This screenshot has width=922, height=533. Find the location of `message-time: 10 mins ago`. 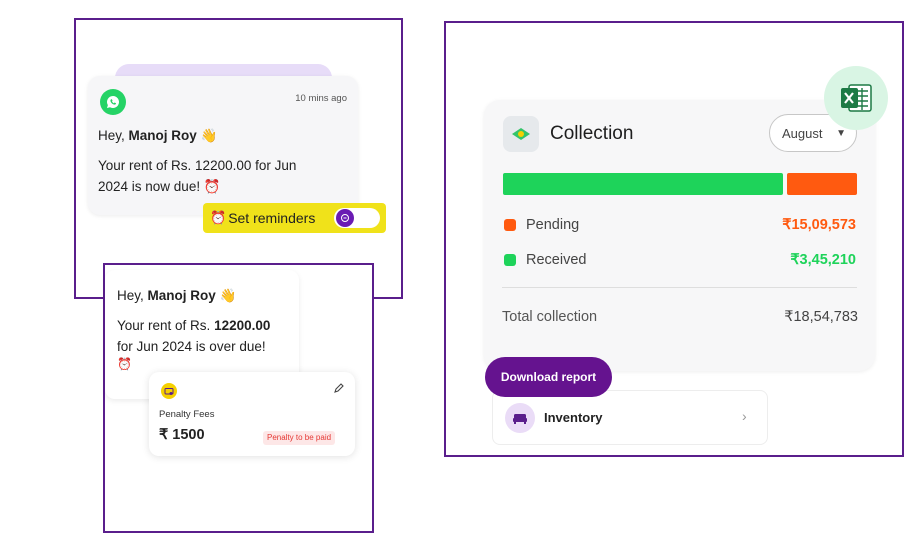

message-time: 10 mins ago is located at coordinates (321, 98).